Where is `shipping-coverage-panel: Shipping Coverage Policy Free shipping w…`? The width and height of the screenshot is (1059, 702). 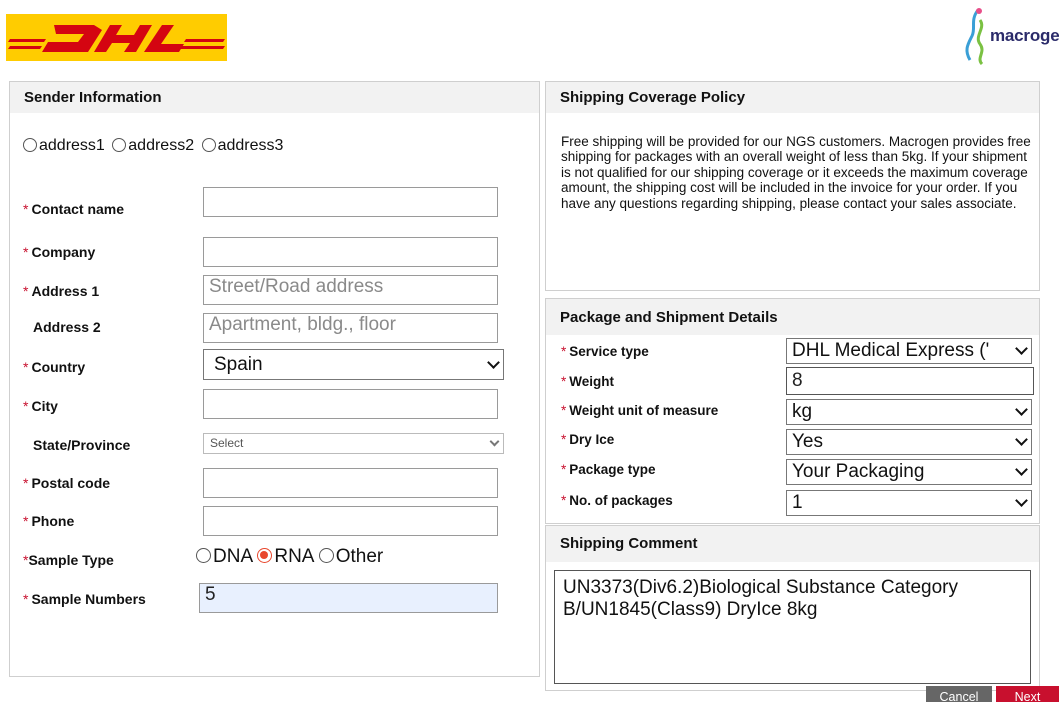
shipping-coverage-panel: Shipping Coverage Policy Free shipping w… is located at coordinates (792, 186).